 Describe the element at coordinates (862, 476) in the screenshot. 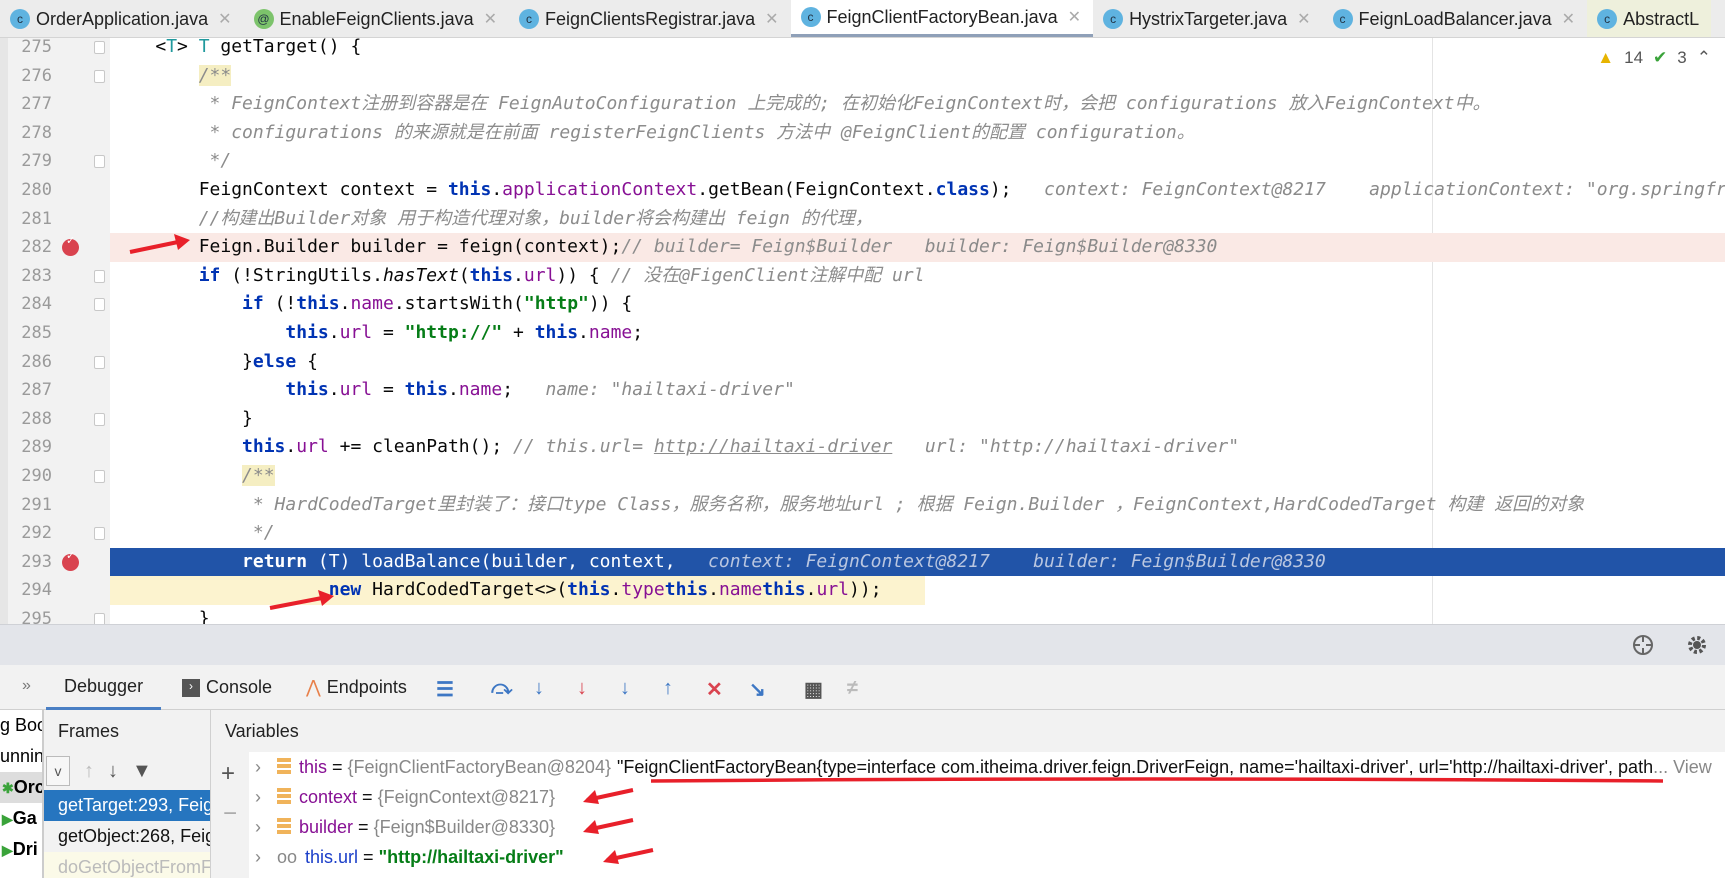

I see `code-line: 290 /**` at that location.